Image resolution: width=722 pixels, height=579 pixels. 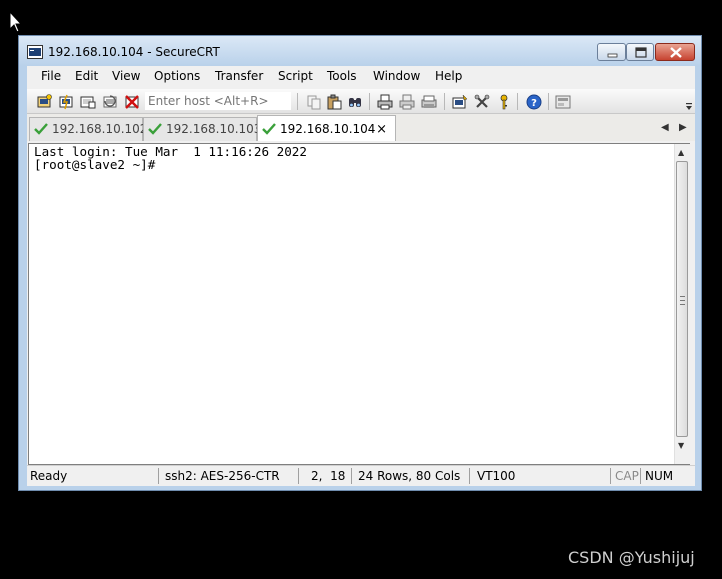 What do you see at coordinates (35, 52) in the screenshot?
I see `securecrt-app-icon` at bounding box center [35, 52].